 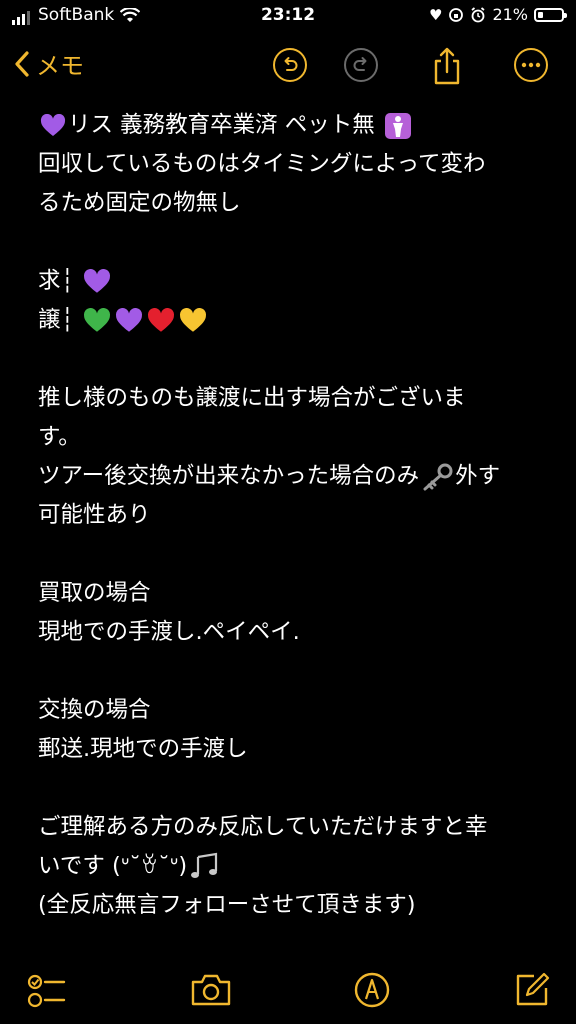 I want to click on note-line-21: (全反応無言フォローさせて頂きます), so click(x=227, y=905).